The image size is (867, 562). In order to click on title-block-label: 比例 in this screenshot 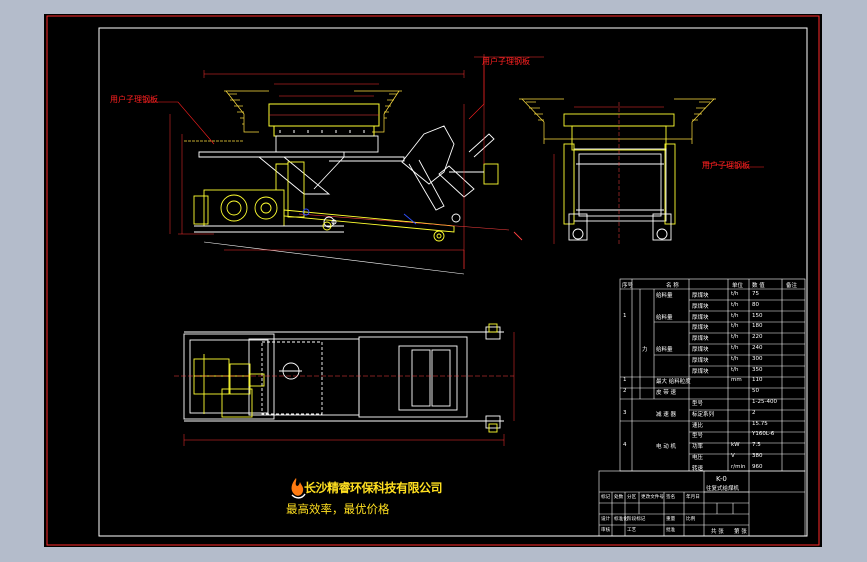, I will do `click(691, 519)`.